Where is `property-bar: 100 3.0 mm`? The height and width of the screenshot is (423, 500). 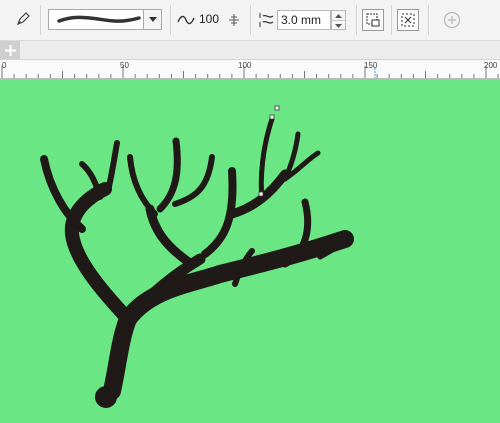 property-bar: 100 3.0 mm is located at coordinates (250, 20).